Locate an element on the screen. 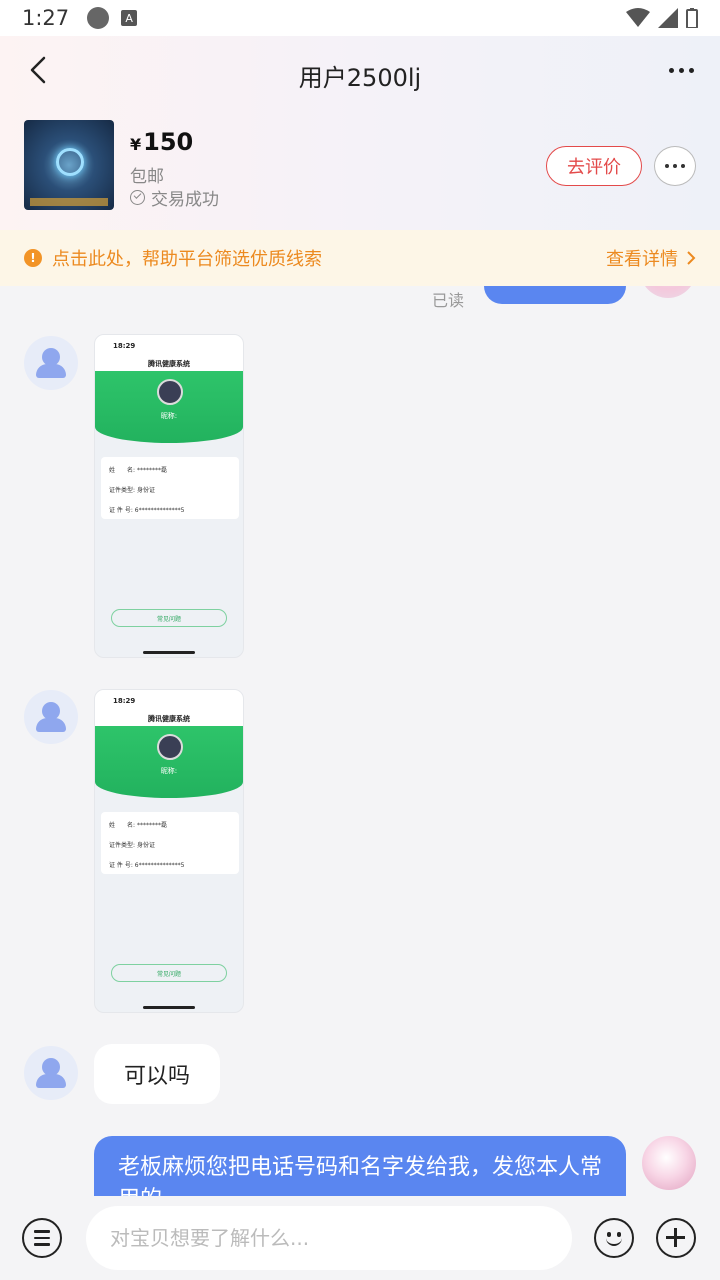 The width and height of the screenshot is (720, 1280). message-input is located at coordinates (329, 1238).